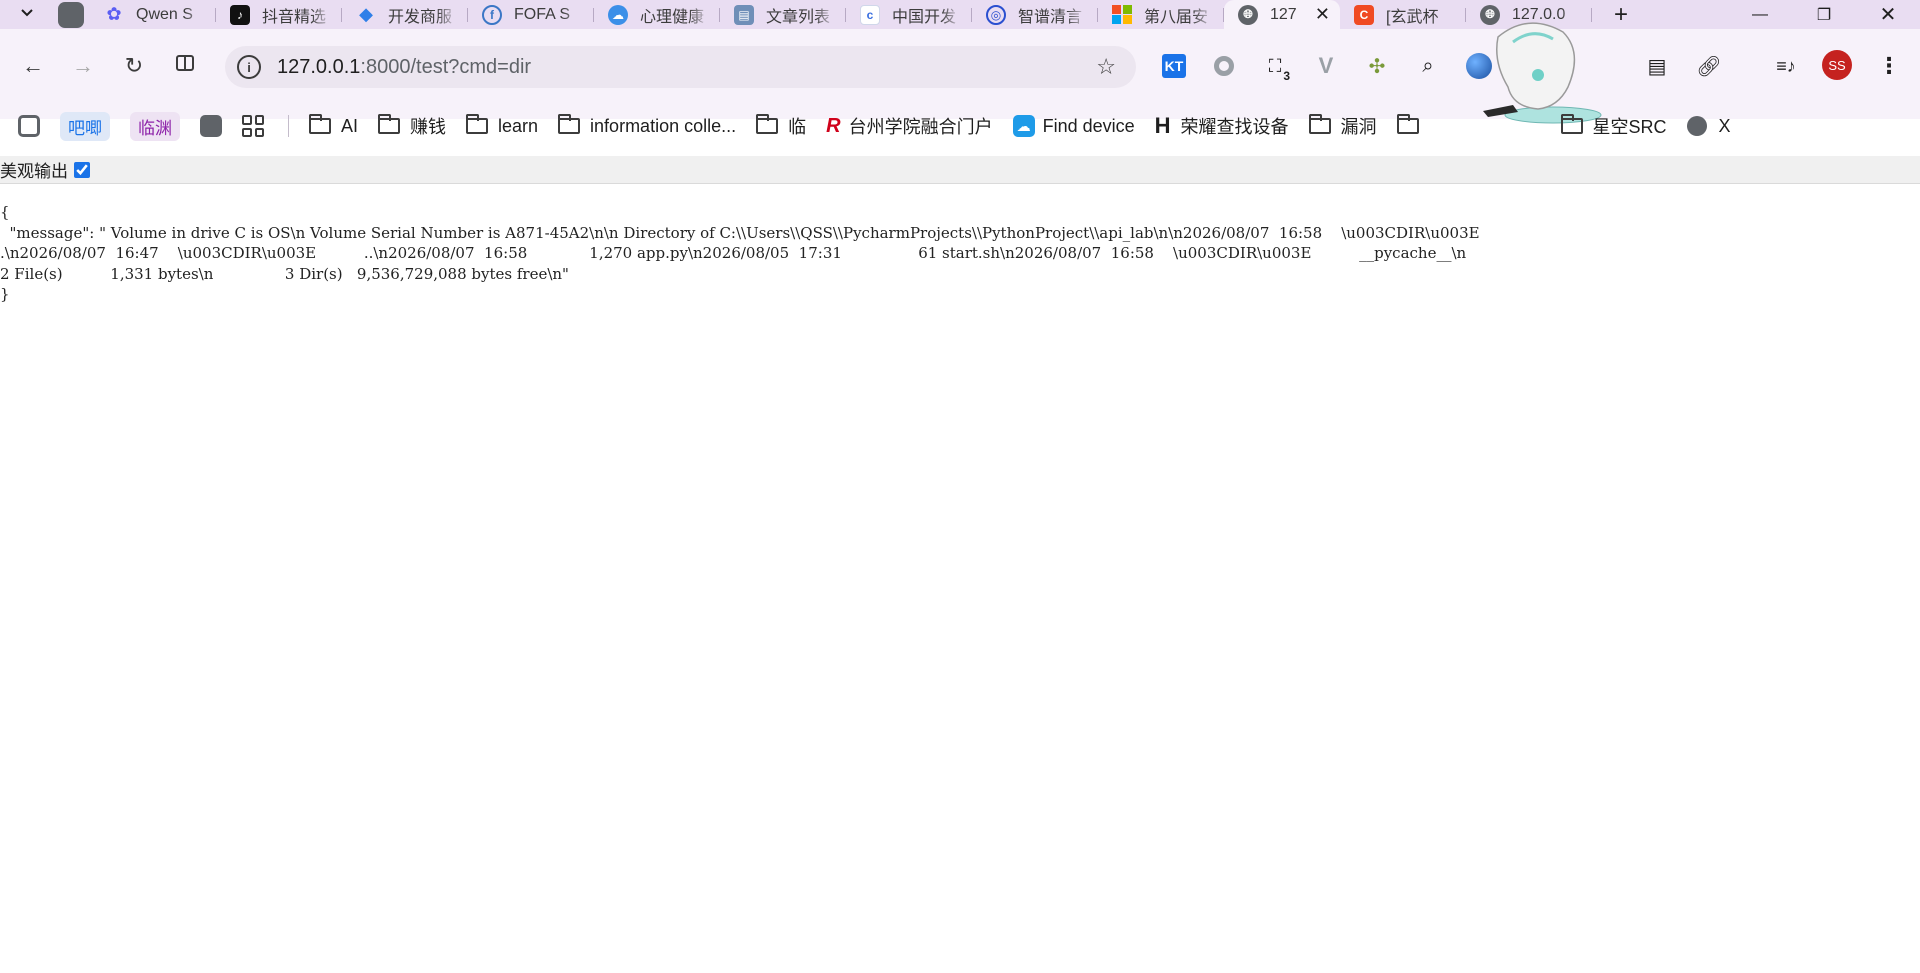 The image size is (1920, 973). What do you see at coordinates (618, 14) in the screenshot?
I see `cloud-icon: ☁` at bounding box center [618, 14].